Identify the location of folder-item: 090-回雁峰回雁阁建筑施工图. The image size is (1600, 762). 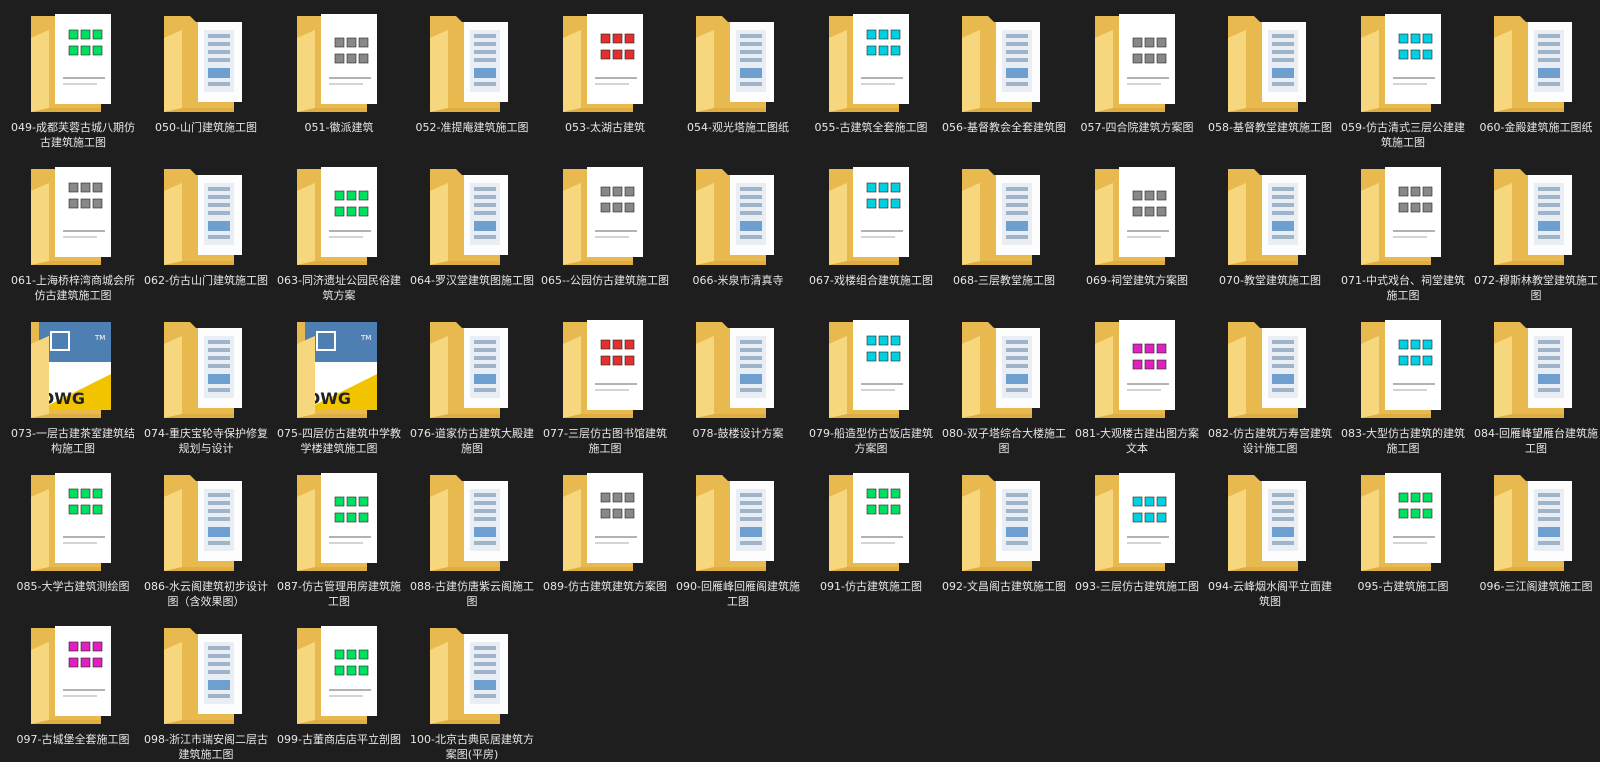
(738, 540).